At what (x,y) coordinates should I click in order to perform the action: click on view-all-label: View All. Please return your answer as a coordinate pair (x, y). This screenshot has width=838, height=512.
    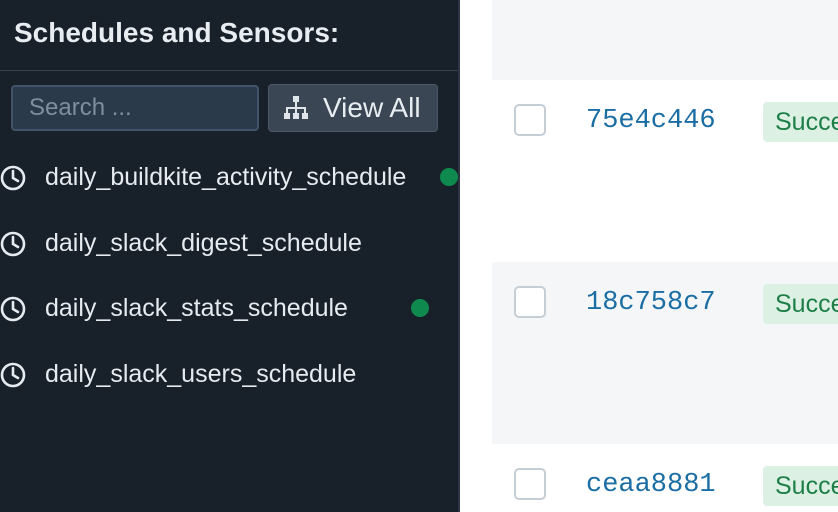
    Looking at the image, I should click on (372, 107).